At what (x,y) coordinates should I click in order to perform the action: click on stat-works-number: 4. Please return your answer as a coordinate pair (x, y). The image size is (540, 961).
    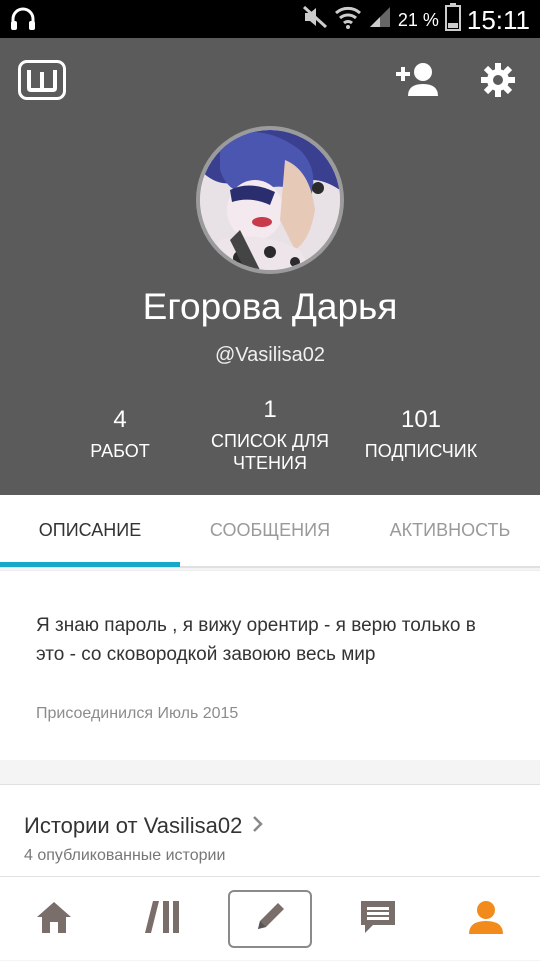
    Looking at the image, I should click on (120, 419).